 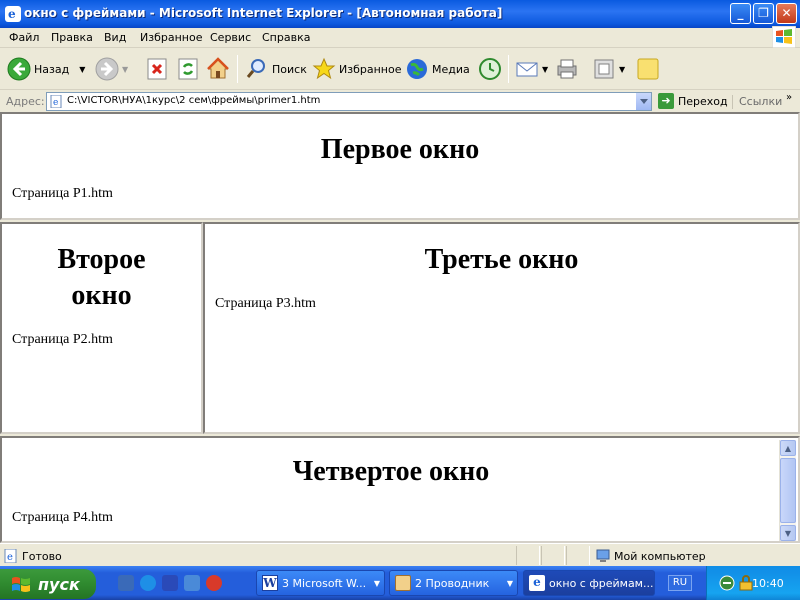 What do you see at coordinates (62, 517) in the screenshot?
I see `frame-4-text: Страница P4.htm` at bounding box center [62, 517].